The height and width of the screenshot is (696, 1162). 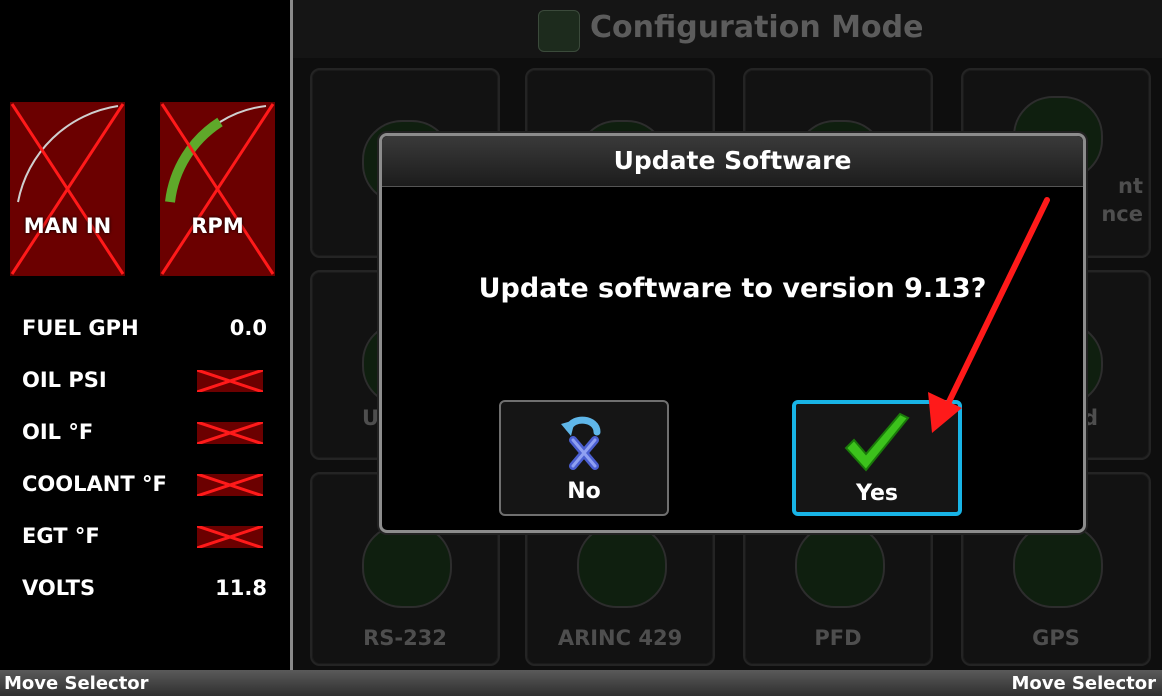 What do you see at coordinates (76, 683) in the screenshot?
I see `softkey-left-move-selector: Move Selector` at bounding box center [76, 683].